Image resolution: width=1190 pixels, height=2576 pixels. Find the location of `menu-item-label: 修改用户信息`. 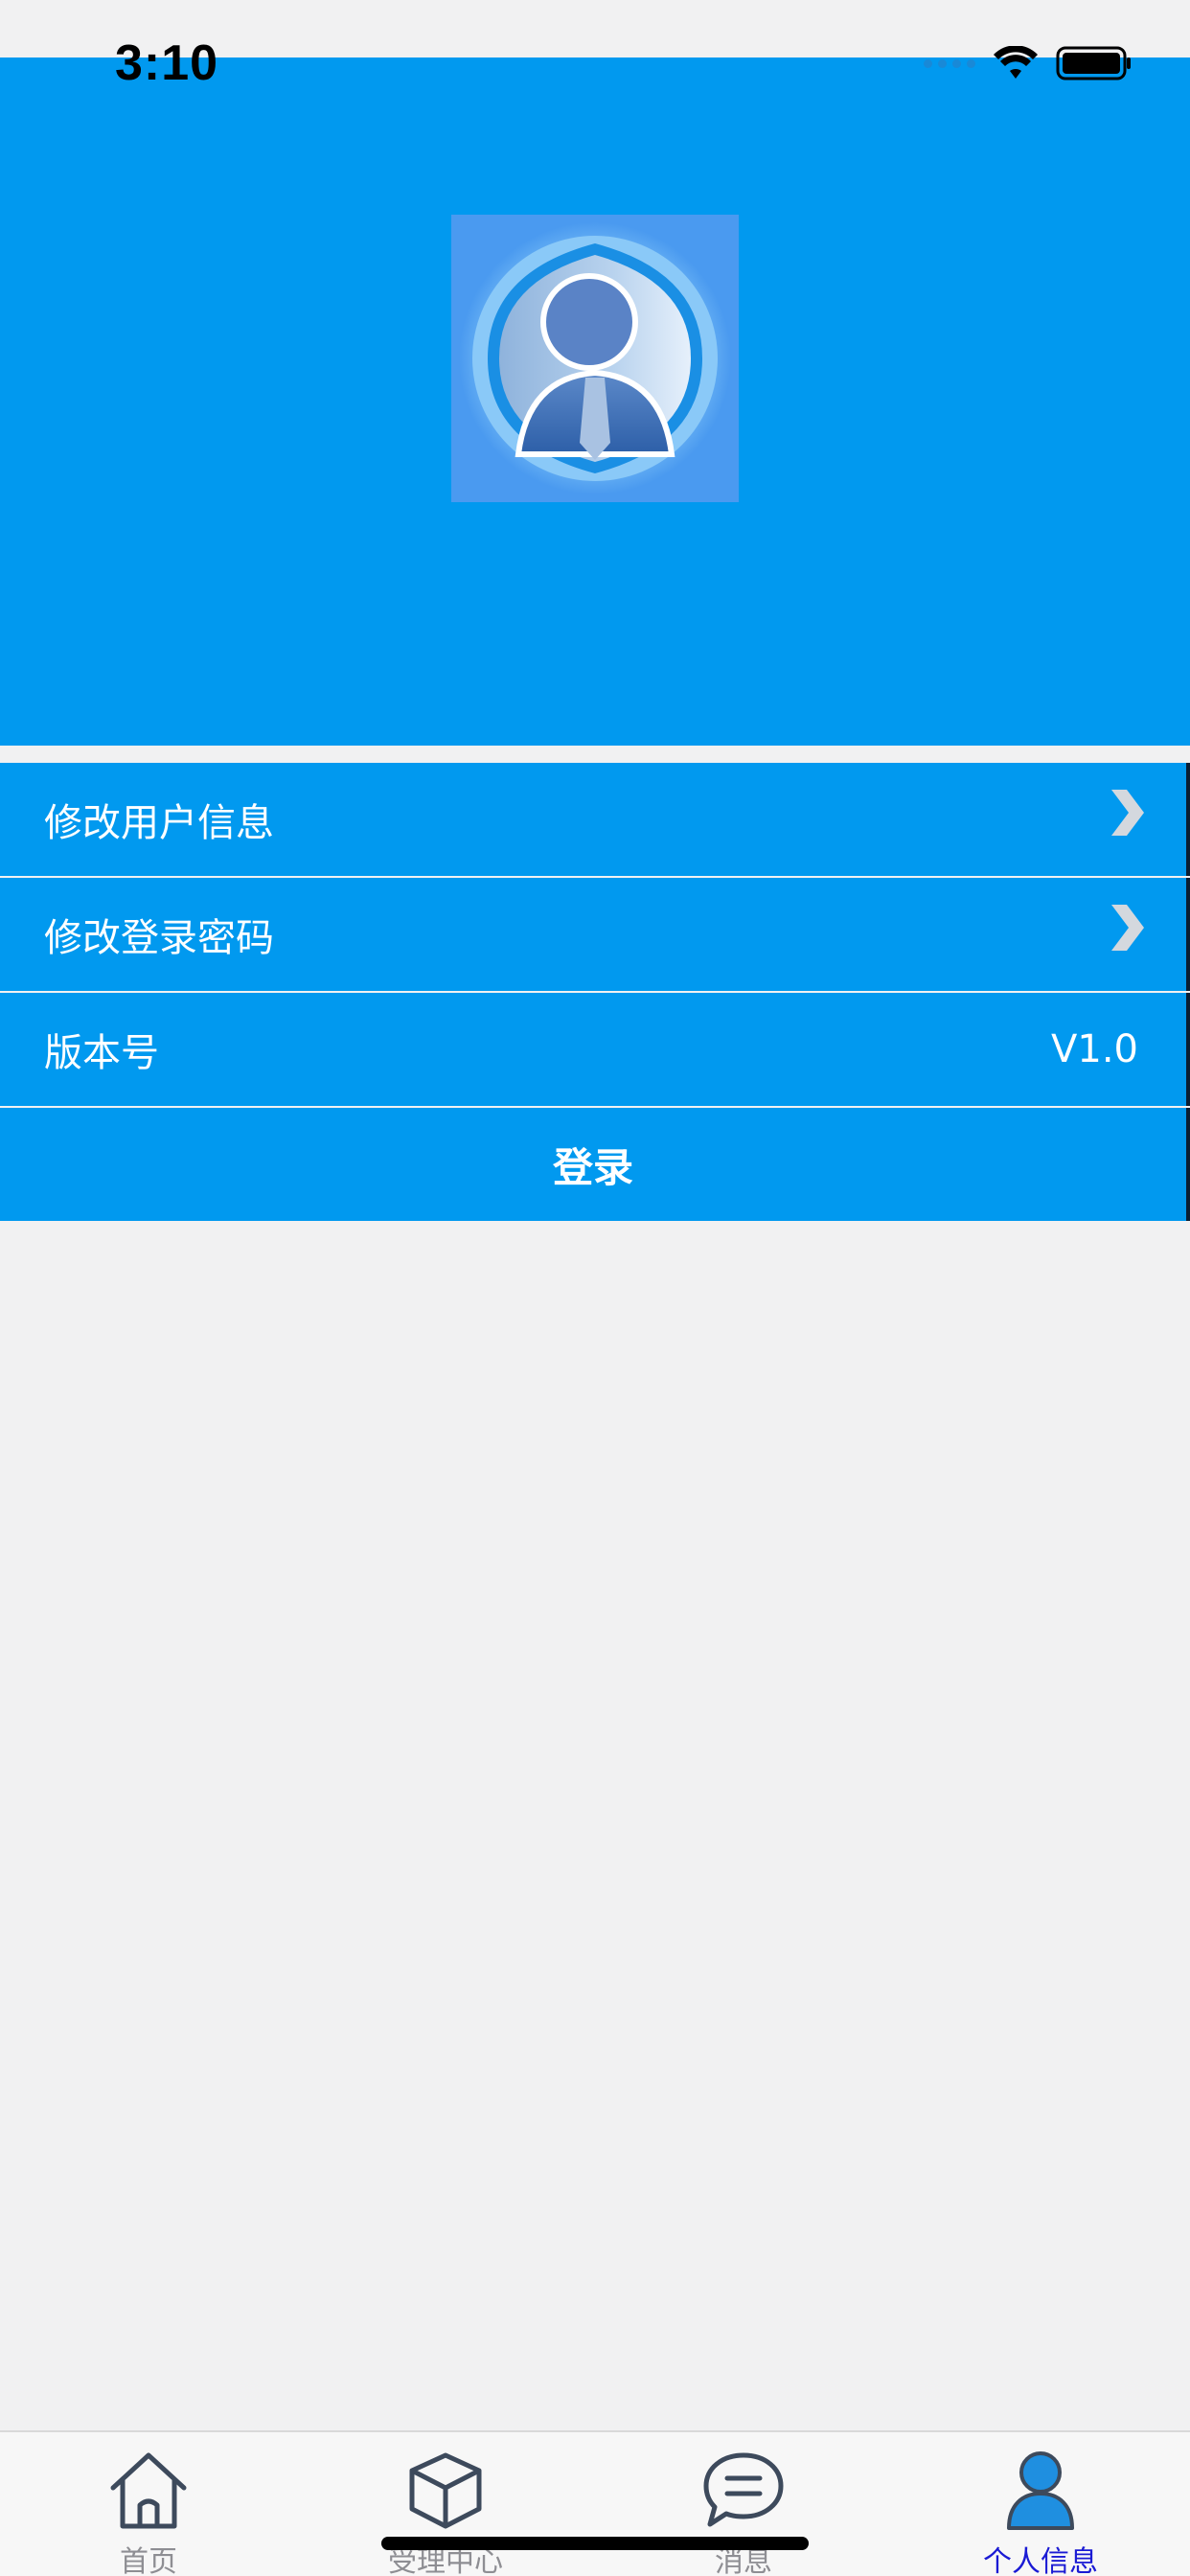

menu-item-label: 修改用户信息 is located at coordinates (159, 823).